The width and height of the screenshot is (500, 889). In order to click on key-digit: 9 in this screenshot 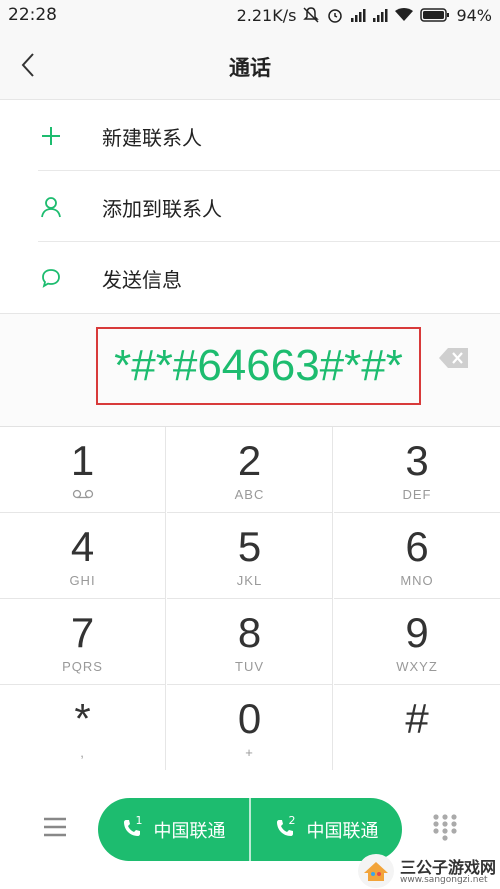, I will do `click(417, 632)`.